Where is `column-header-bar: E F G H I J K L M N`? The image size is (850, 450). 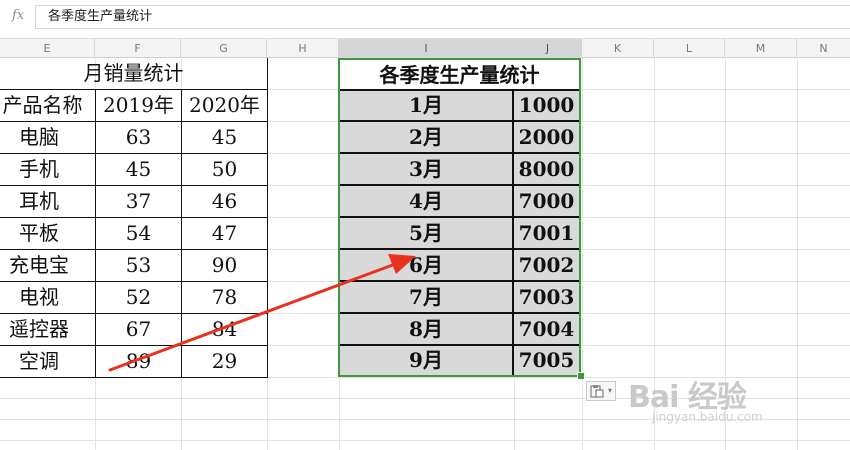 column-header-bar: E F G H I J K L M N is located at coordinates (425, 48).